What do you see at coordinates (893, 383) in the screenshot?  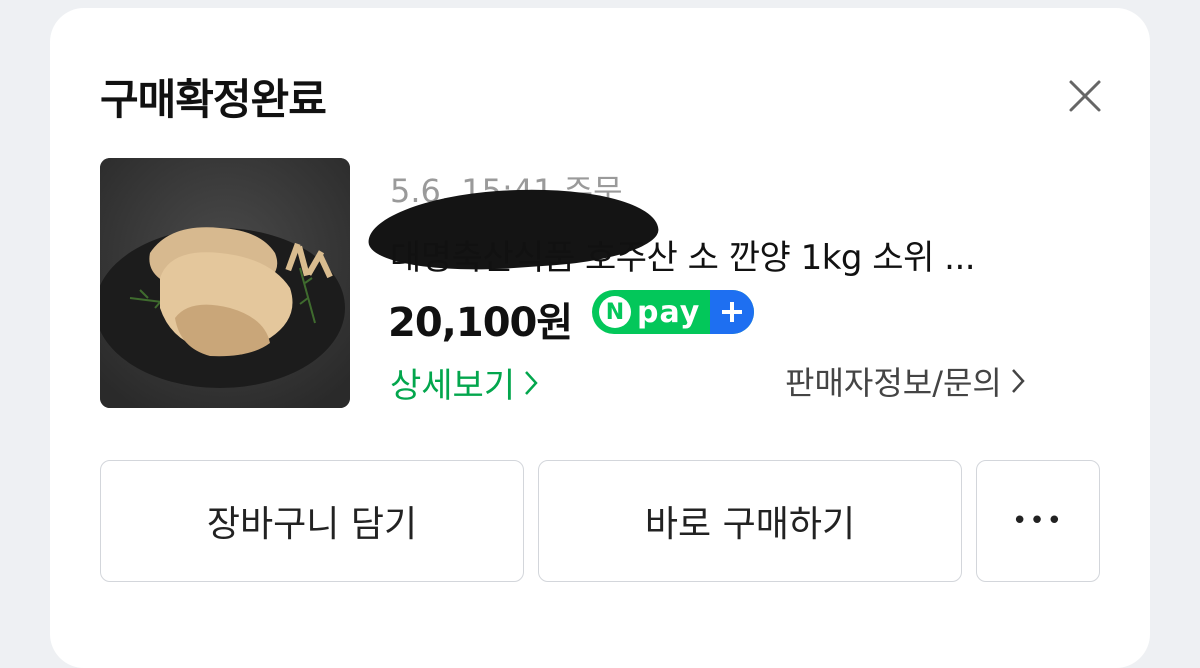 I see `seller-info-label: 판매자정보/문의` at bounding box center [893, 383].